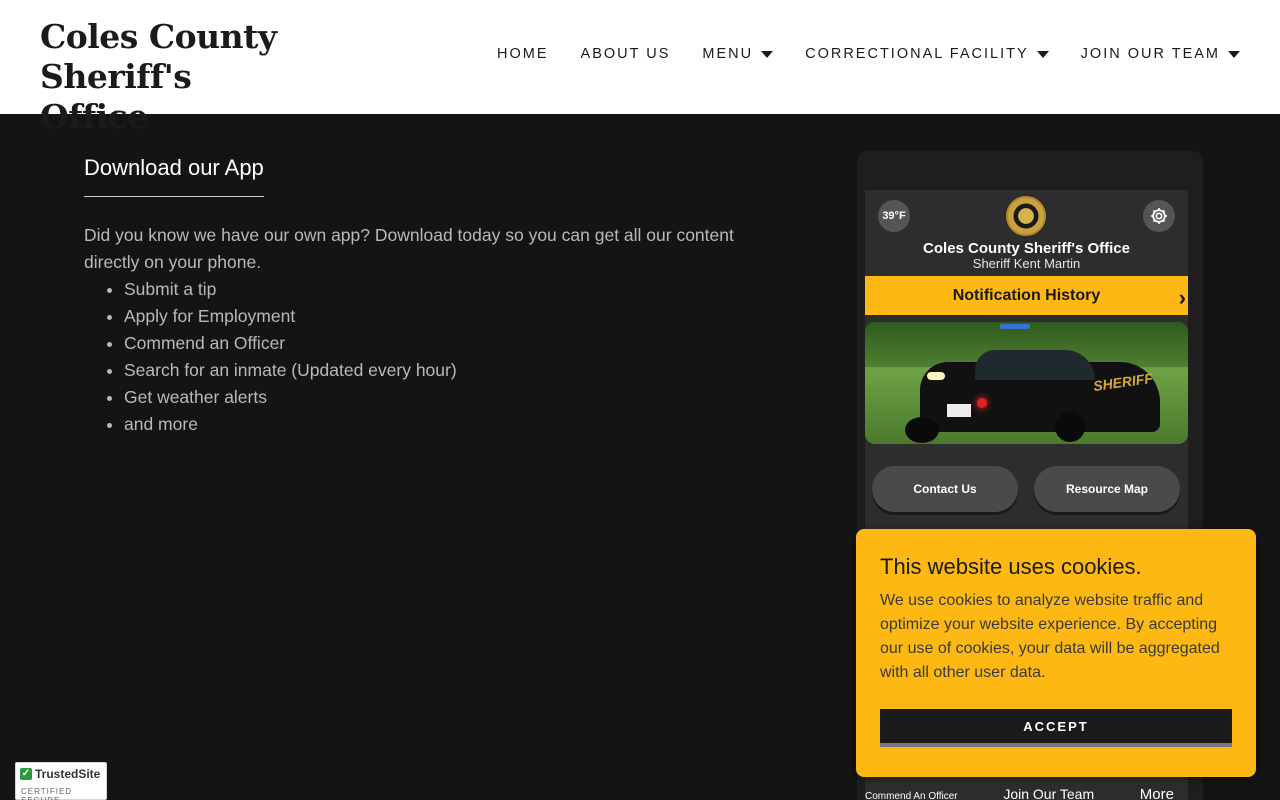 This screenshot has width=1280, height=800. I want to click on nav-menu: MENU, so click(738, 54).